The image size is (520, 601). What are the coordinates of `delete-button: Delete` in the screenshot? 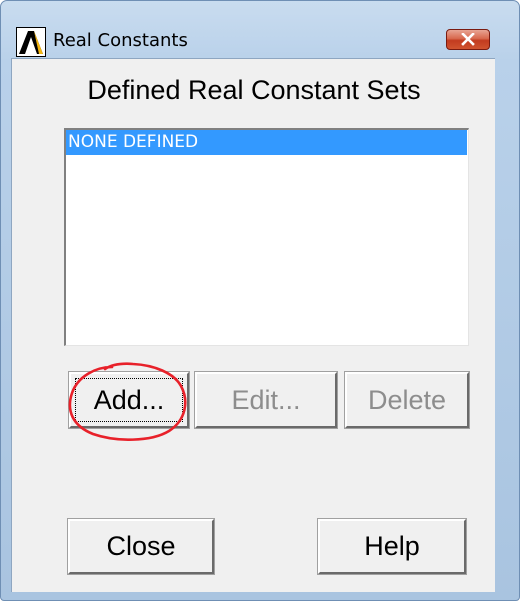 It's located at (407, 400).